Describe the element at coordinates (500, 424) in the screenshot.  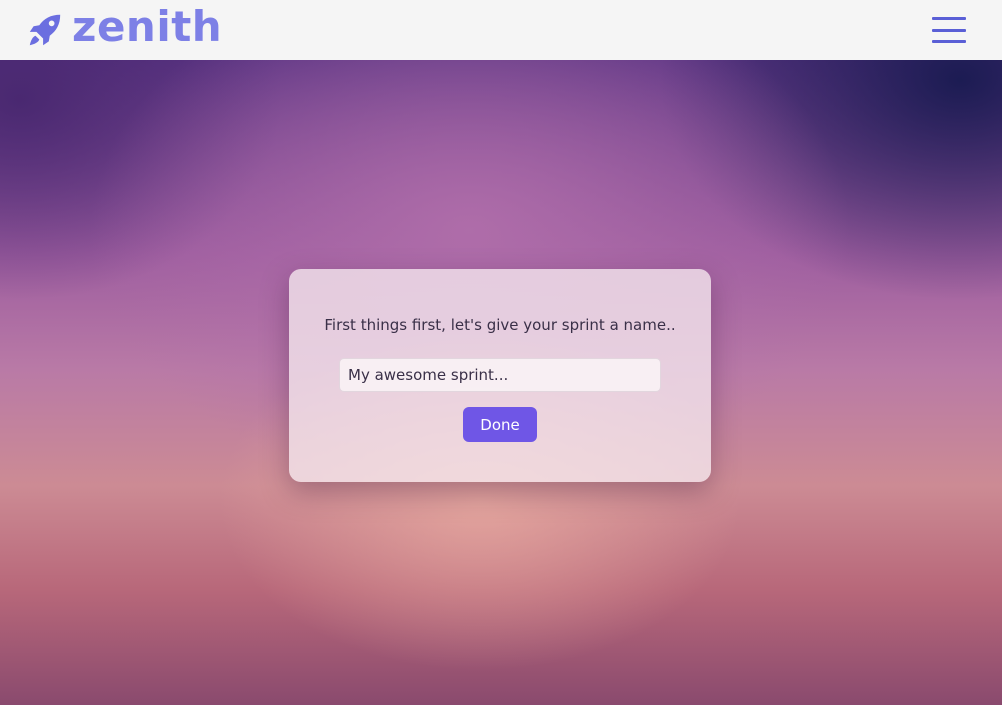
I see `done-button: Done` at that location.